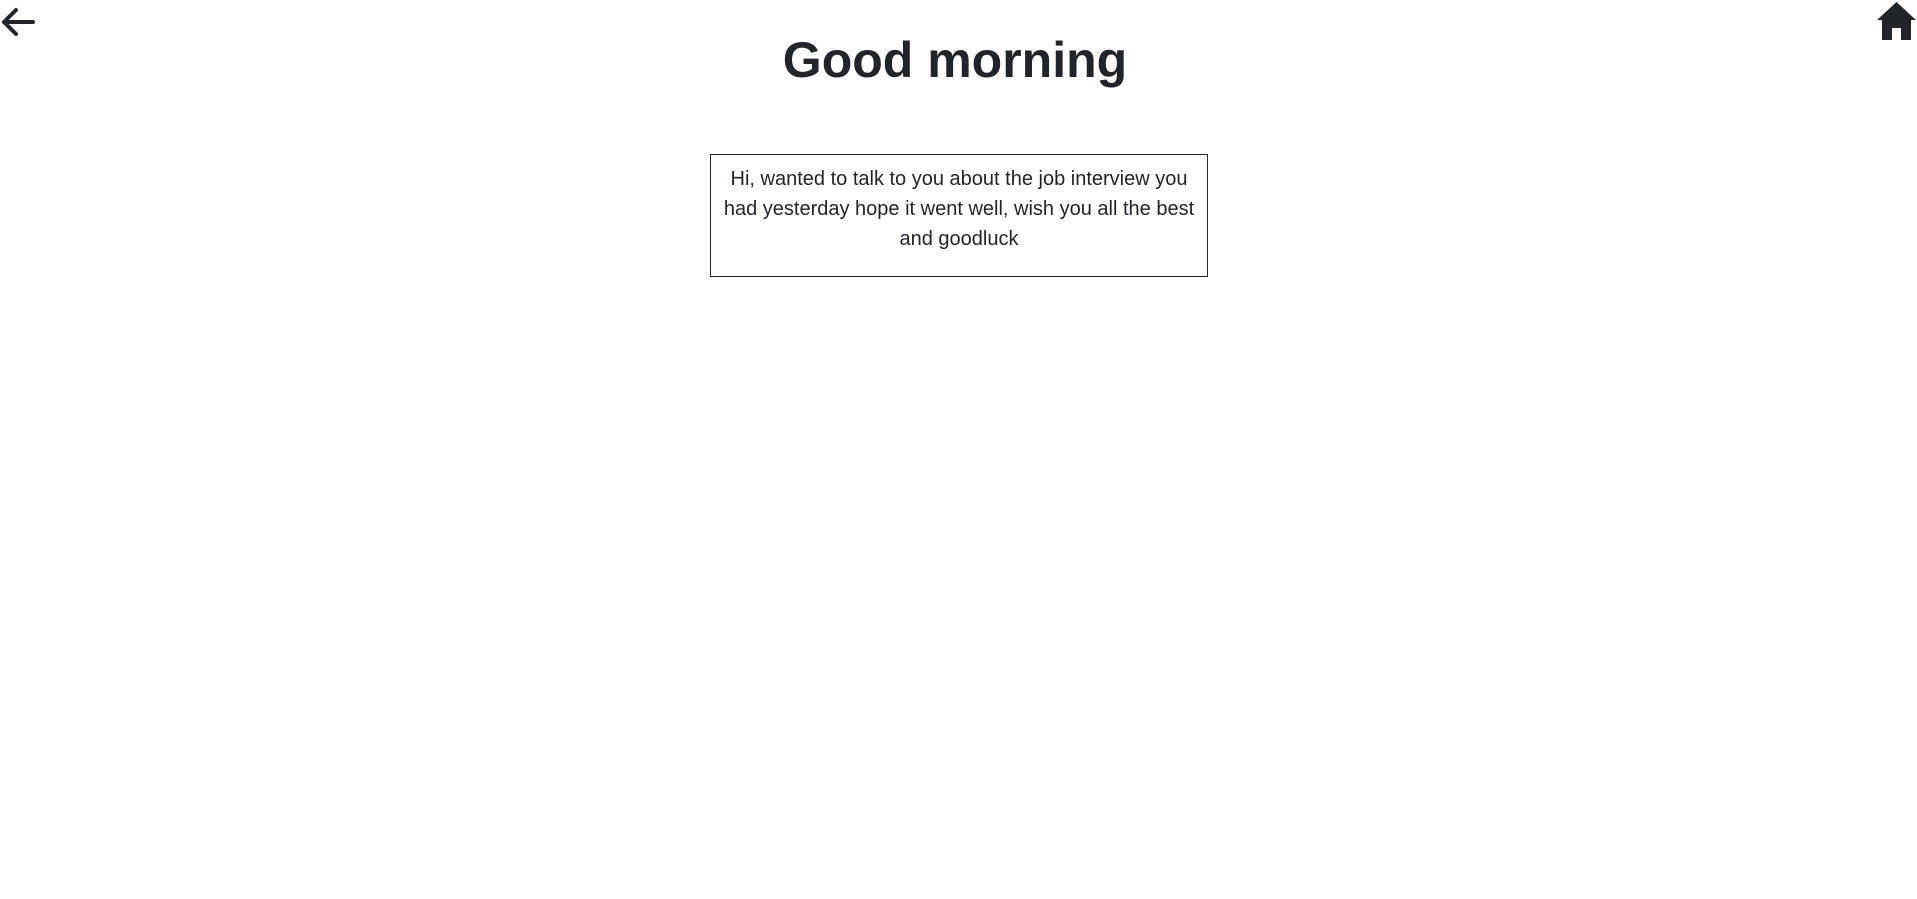  I want to click on page-title: Good morning, so click(955, 60).